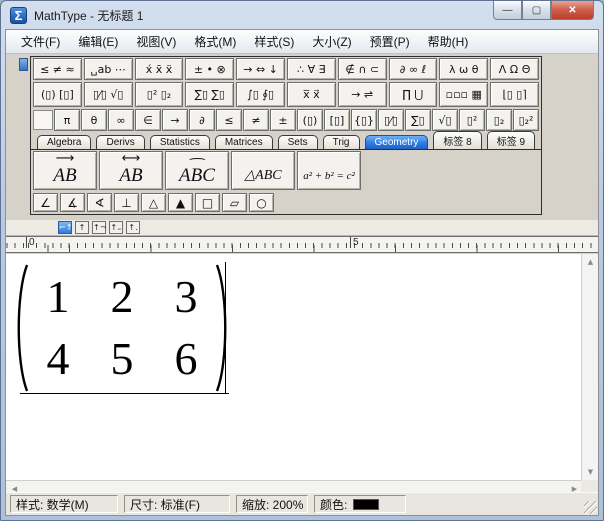  I want to click on status-size: 尺寸: 标准(F), so click(177, 504).